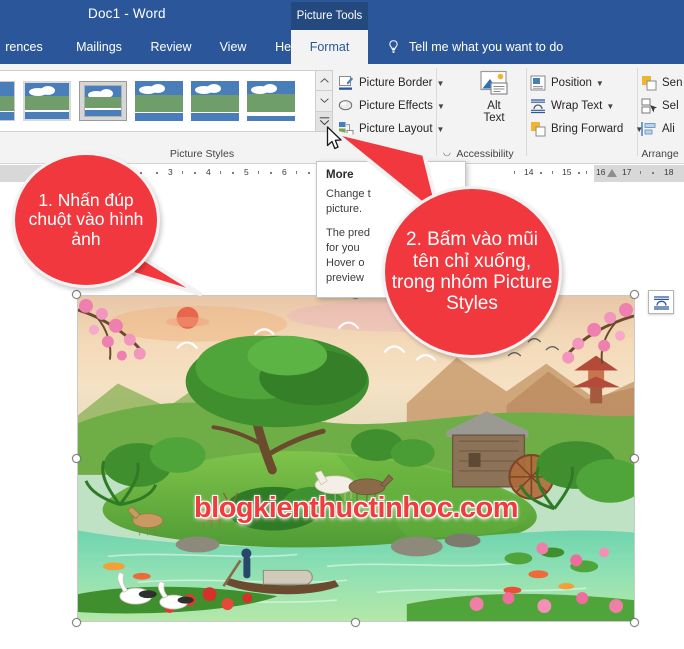 The width and height of the screenshot is (684, 649). What do you see at coordinates (356, 508) in the screenshot?
I see `image-watermark-text: blogkienthuctinhoc.com` at bounding box center [356, 508].